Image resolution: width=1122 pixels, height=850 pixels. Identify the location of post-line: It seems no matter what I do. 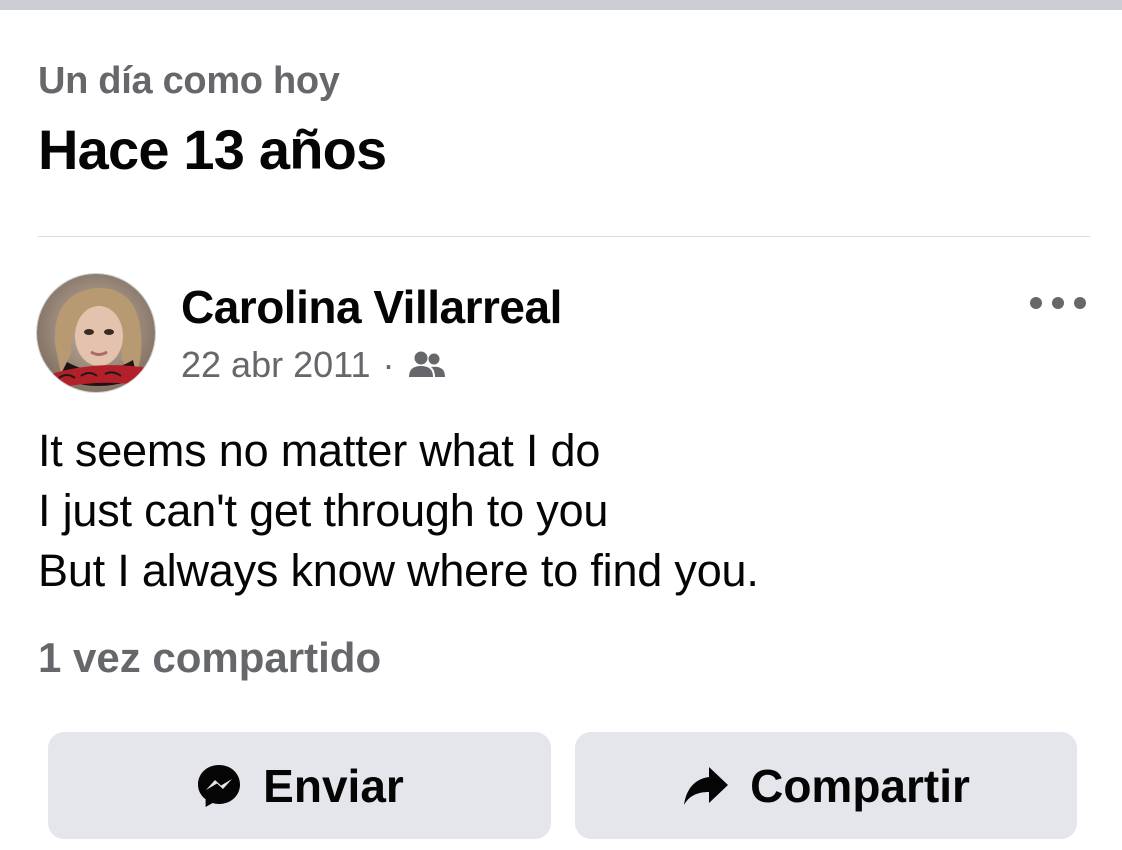
(319, 450).